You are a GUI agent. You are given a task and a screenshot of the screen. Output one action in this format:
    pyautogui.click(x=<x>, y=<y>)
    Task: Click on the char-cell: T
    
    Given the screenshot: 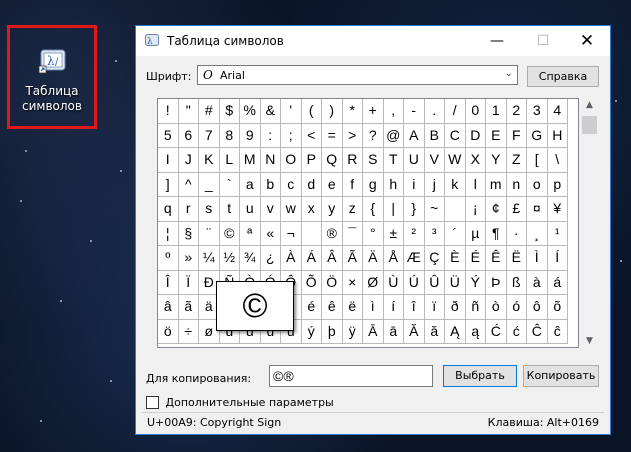 What is the action you would take?
    pyautogui.click(x=393, y=160)
    